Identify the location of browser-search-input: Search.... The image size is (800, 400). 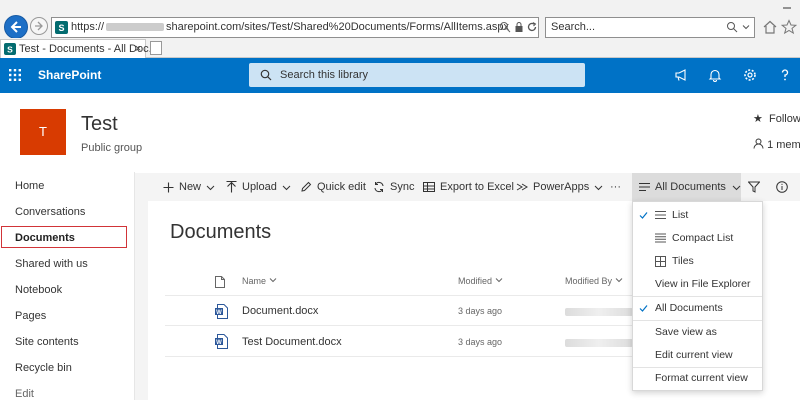
(650, 27).